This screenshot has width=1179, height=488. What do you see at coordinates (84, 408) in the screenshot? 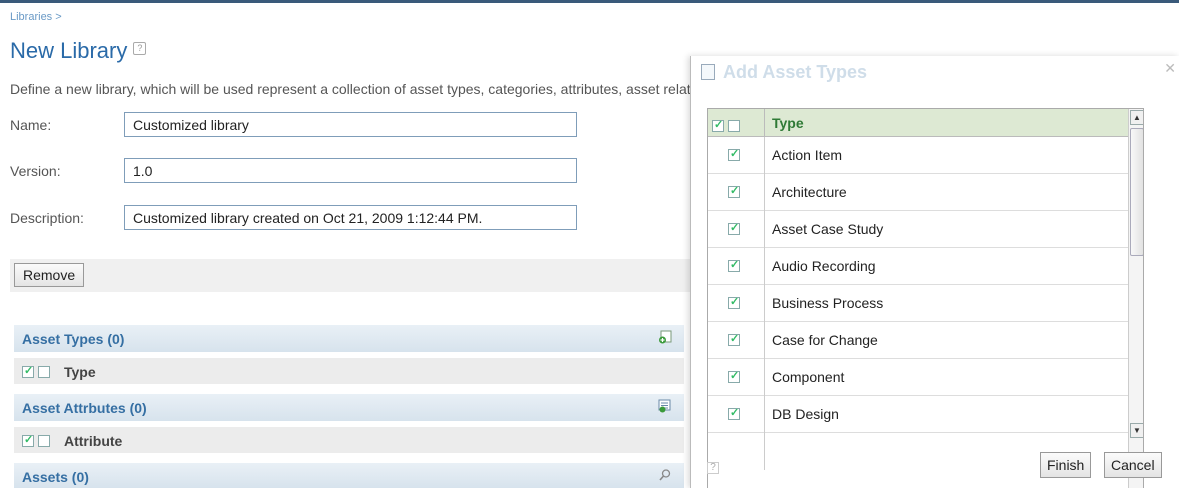
I see `asset-attributes-title: Asset Attrbutes (0)` at bounding box center [84, 408].